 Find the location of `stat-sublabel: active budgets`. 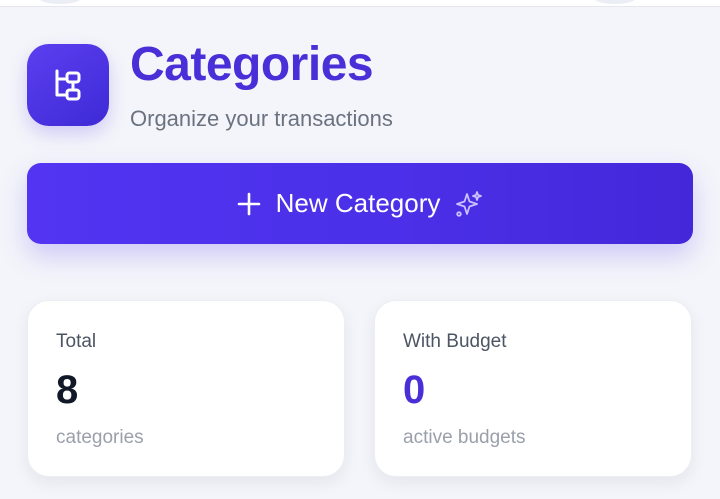

stat-sublabel: active budgets is located at coordinates (464, 437).